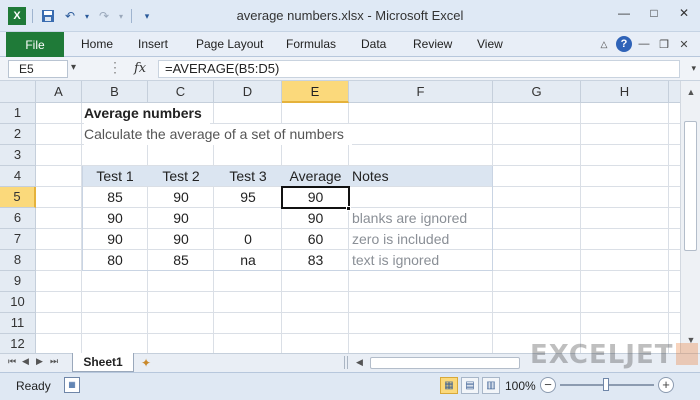 This screenshot has height=400, width=700. I want to click on table-cell-note: text is ignored, so click(394, 260).